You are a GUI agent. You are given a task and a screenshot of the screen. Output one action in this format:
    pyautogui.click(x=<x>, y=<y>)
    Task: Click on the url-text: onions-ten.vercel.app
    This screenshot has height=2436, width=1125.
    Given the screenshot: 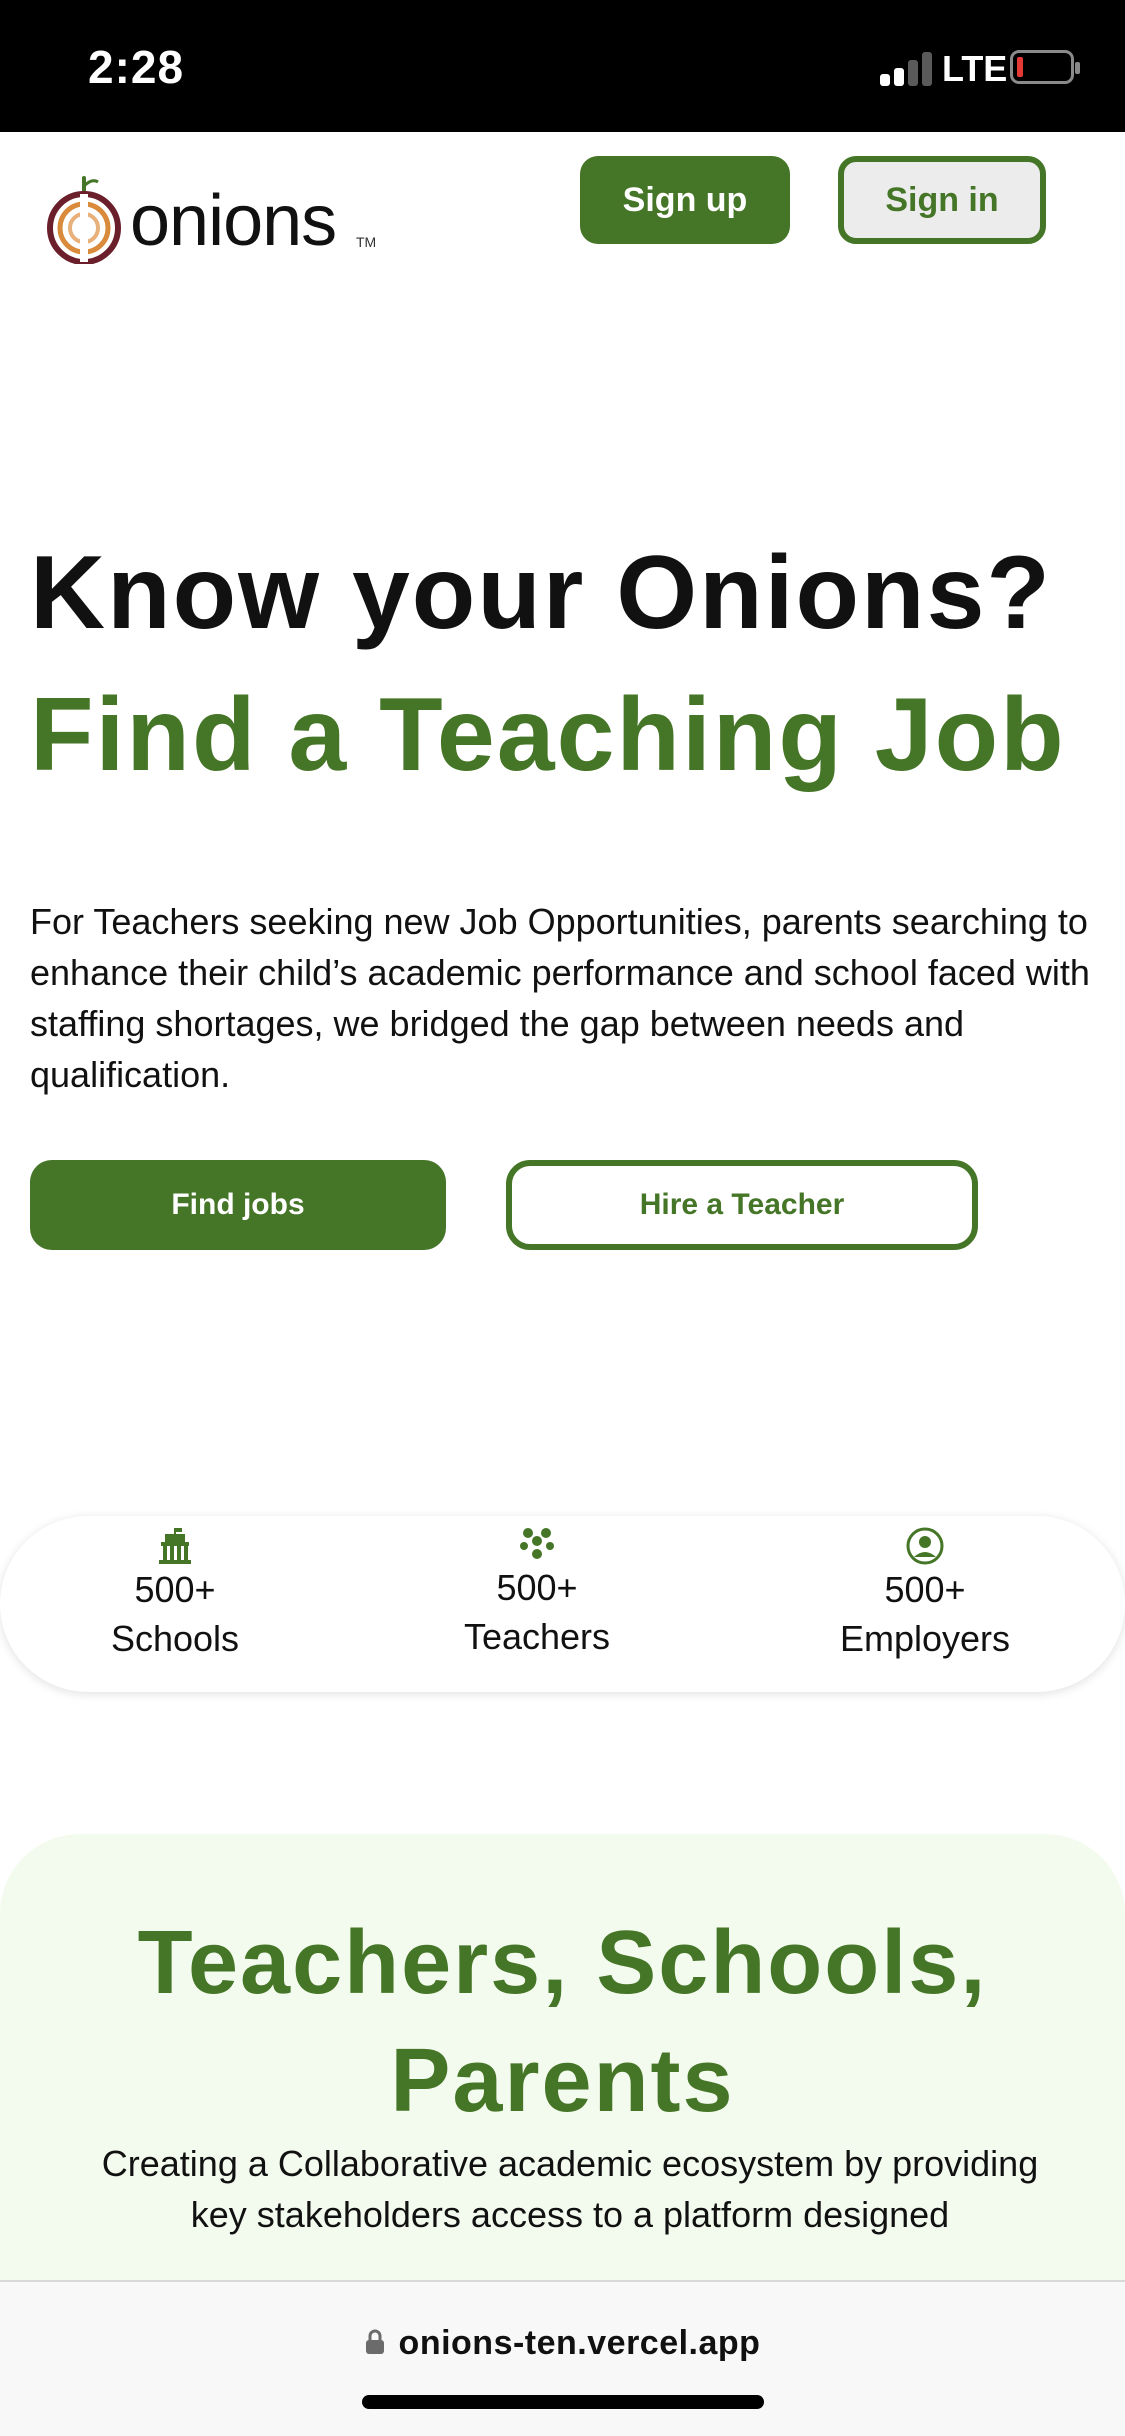 What is the action you would take?
    pyautogui.click(x=579, y=2343)
    